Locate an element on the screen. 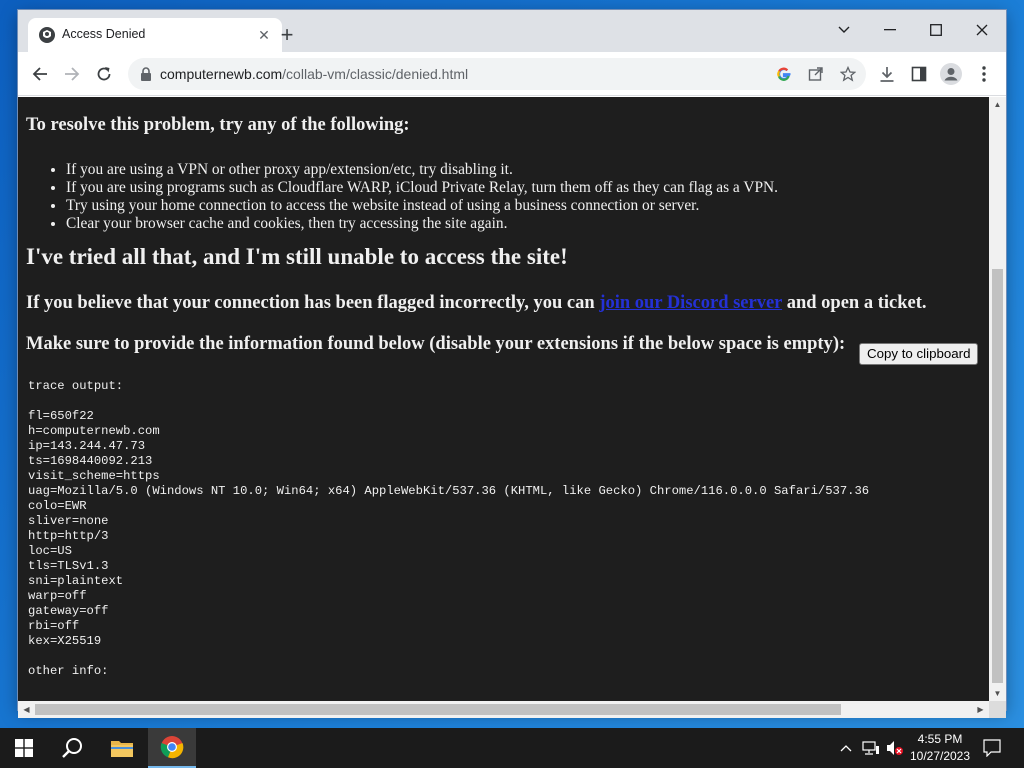 This screenshot has height=768, width=1024. maximize-icon is located at coordinates (936, 30).